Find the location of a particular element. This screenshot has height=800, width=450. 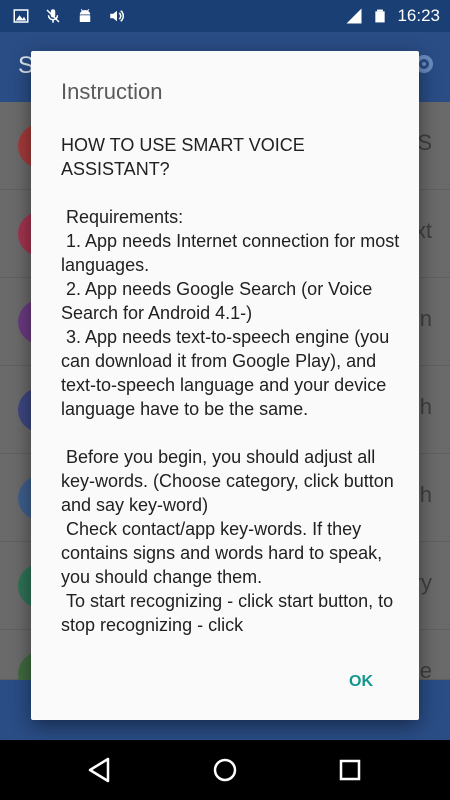

status-bar: 16:23 is located at coordinates (225, 16).